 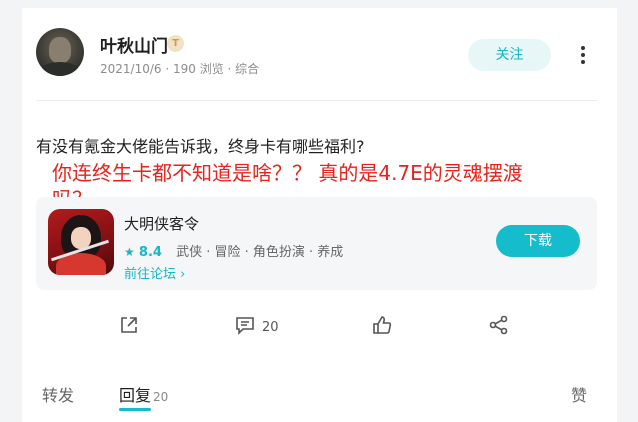 What do you see at coordinates (499, 327) in the screenshot?
I see `share-icon` at bounding box center [499, 327].